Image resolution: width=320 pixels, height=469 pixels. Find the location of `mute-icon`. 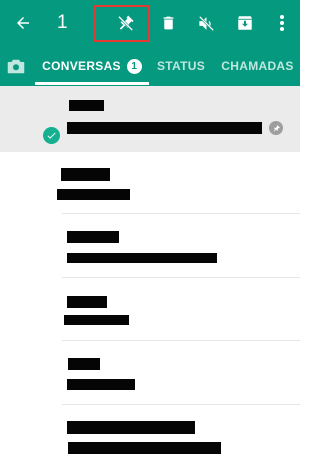

mute-icon is located at coordinates (206, 23).